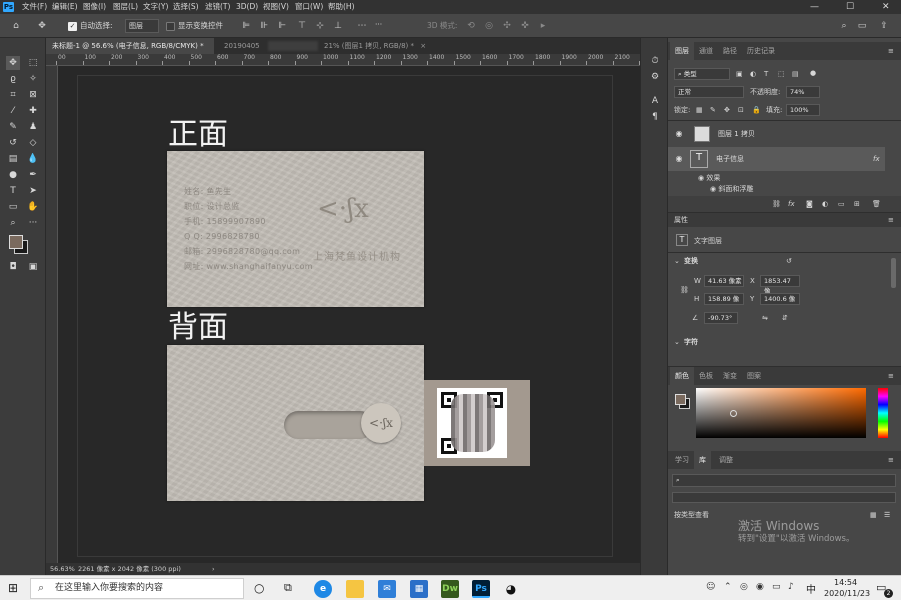 The height and width of the screenshot is (600, 901). I want to click on filter-pixel-icon: ▣, so click(739, 74).